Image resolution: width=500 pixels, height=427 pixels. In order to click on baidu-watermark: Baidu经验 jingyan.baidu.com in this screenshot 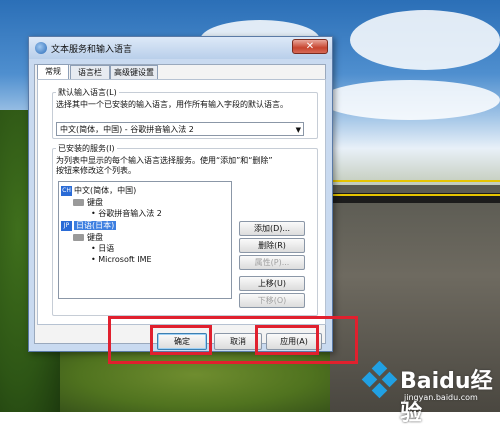, I will do `click(430, 390)`.